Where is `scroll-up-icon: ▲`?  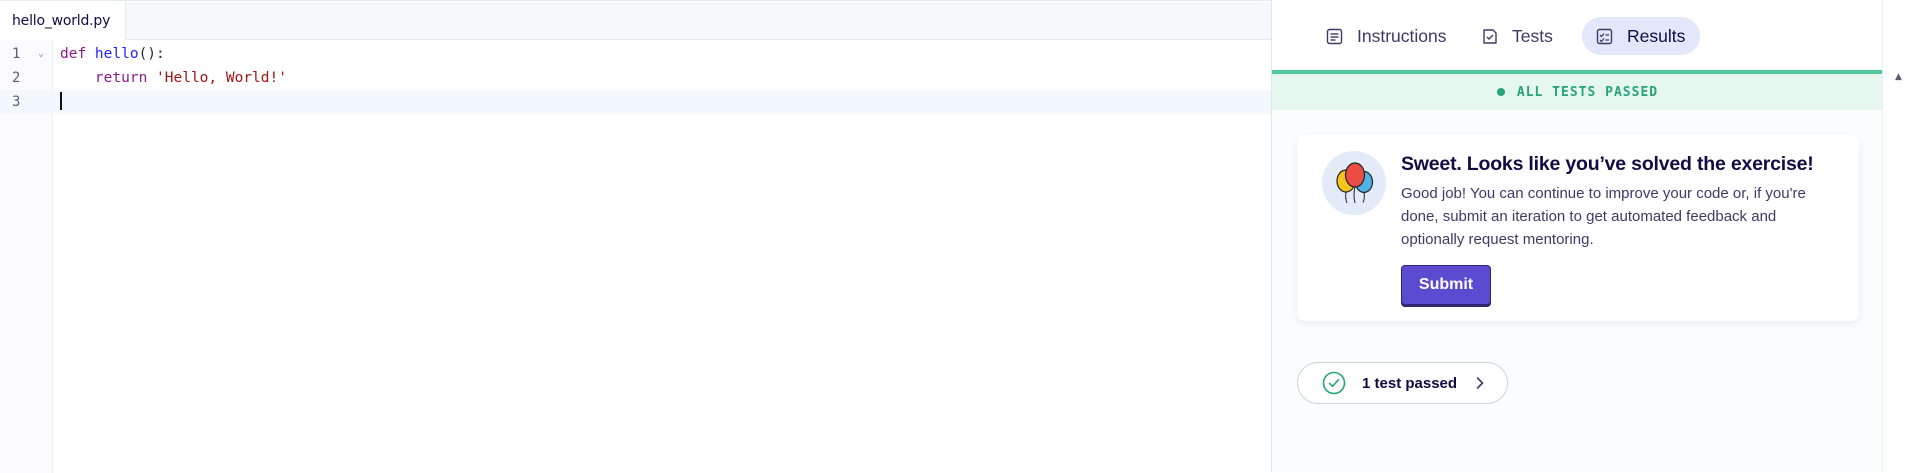
scroll-up-icon: ▲ is located at coordinates (1898, 77).